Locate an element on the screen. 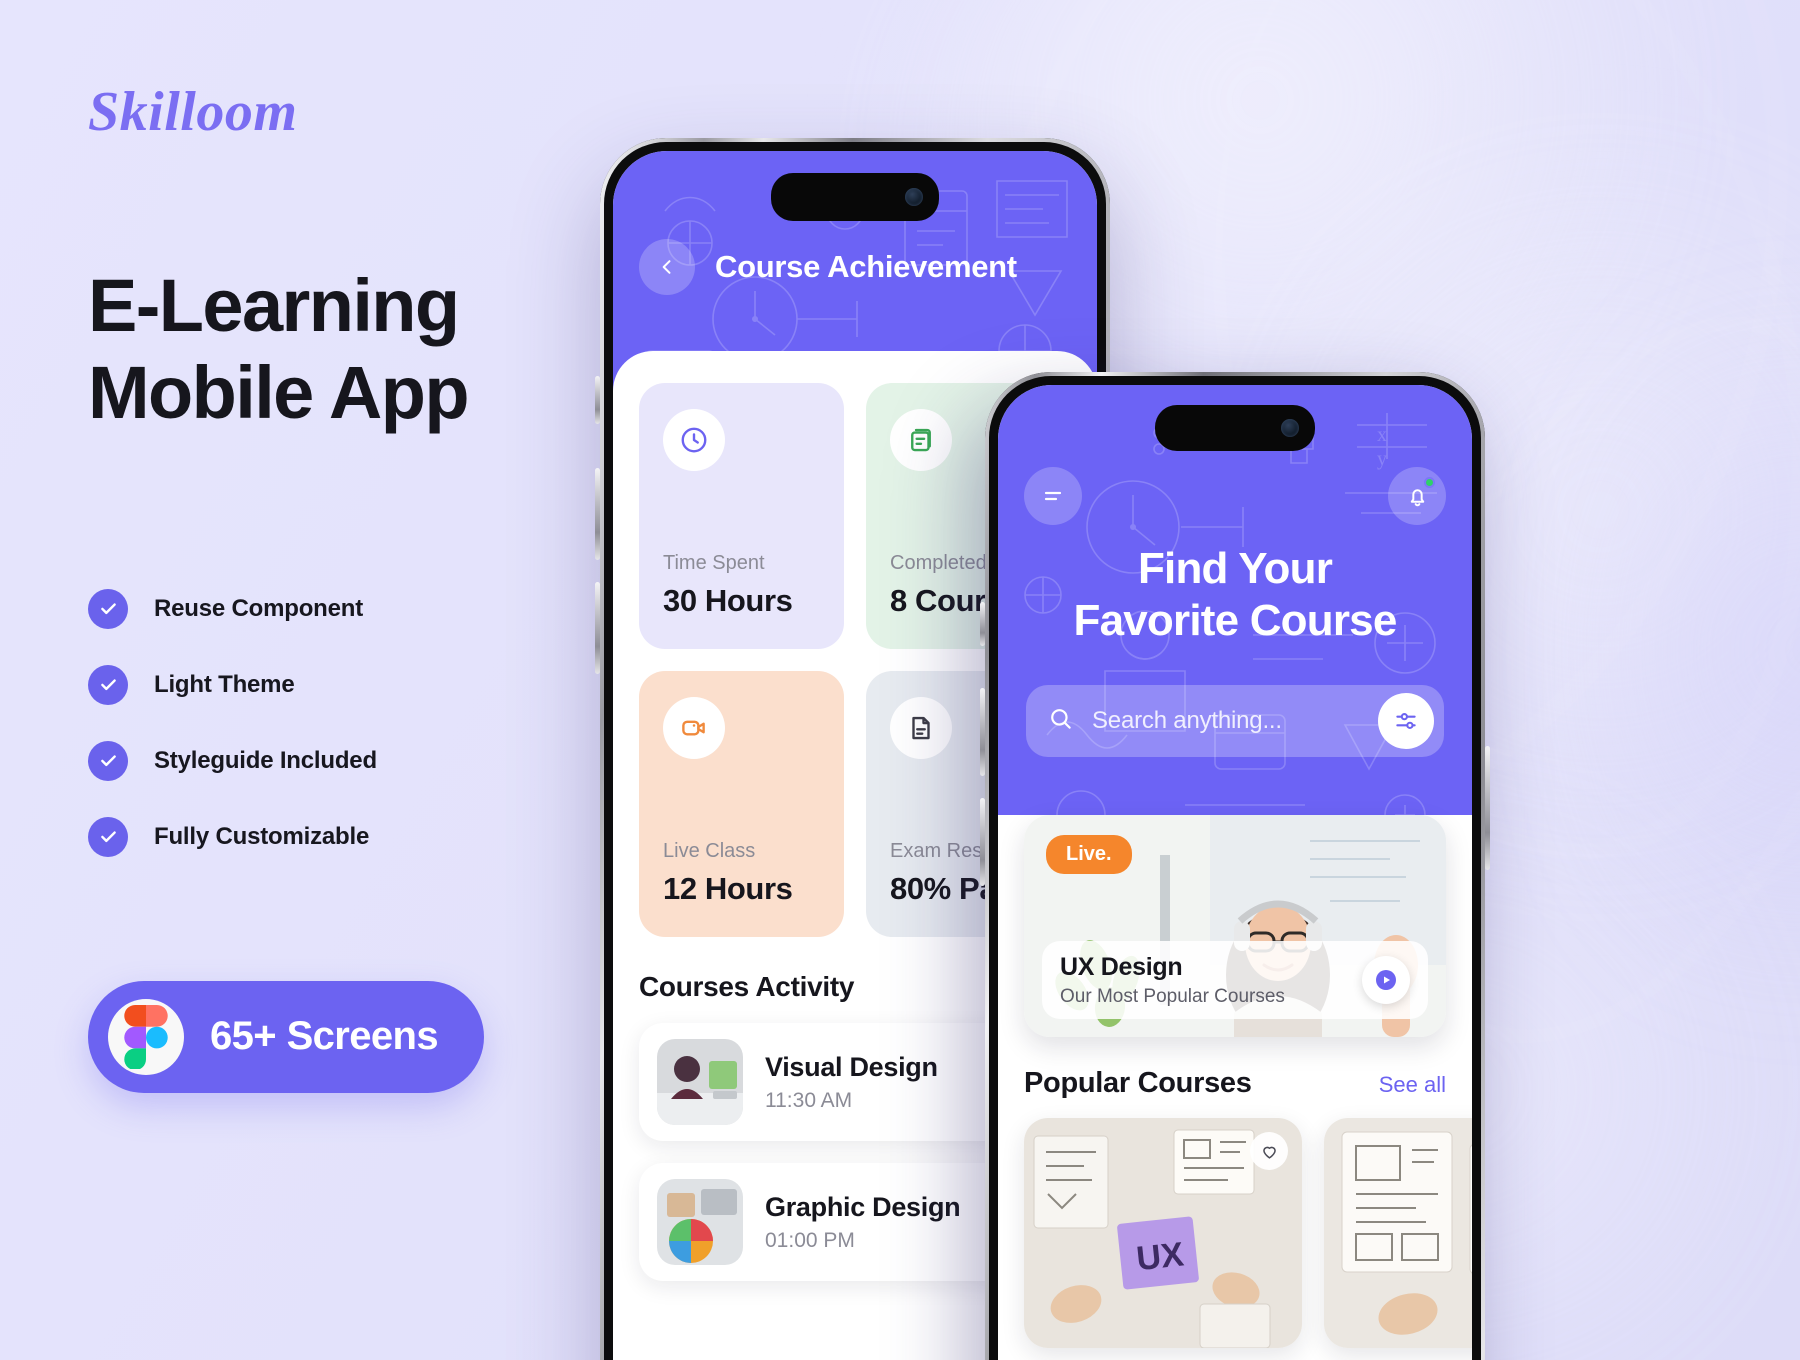  svg-text: x is located at coordinates (1382, 435).